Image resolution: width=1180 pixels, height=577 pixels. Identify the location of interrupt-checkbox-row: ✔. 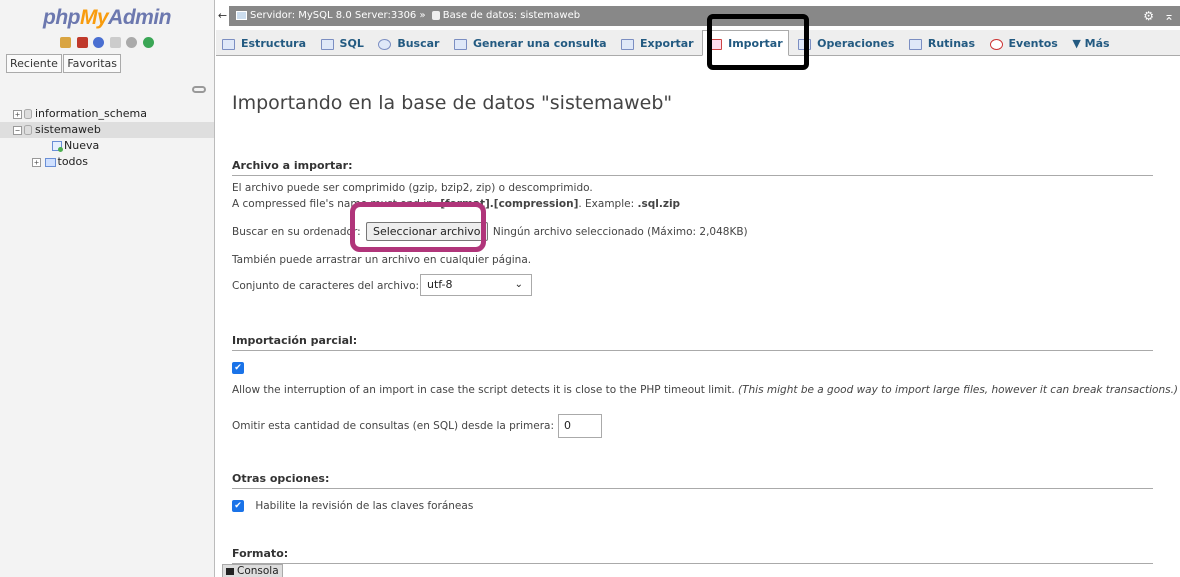
(238, 368).